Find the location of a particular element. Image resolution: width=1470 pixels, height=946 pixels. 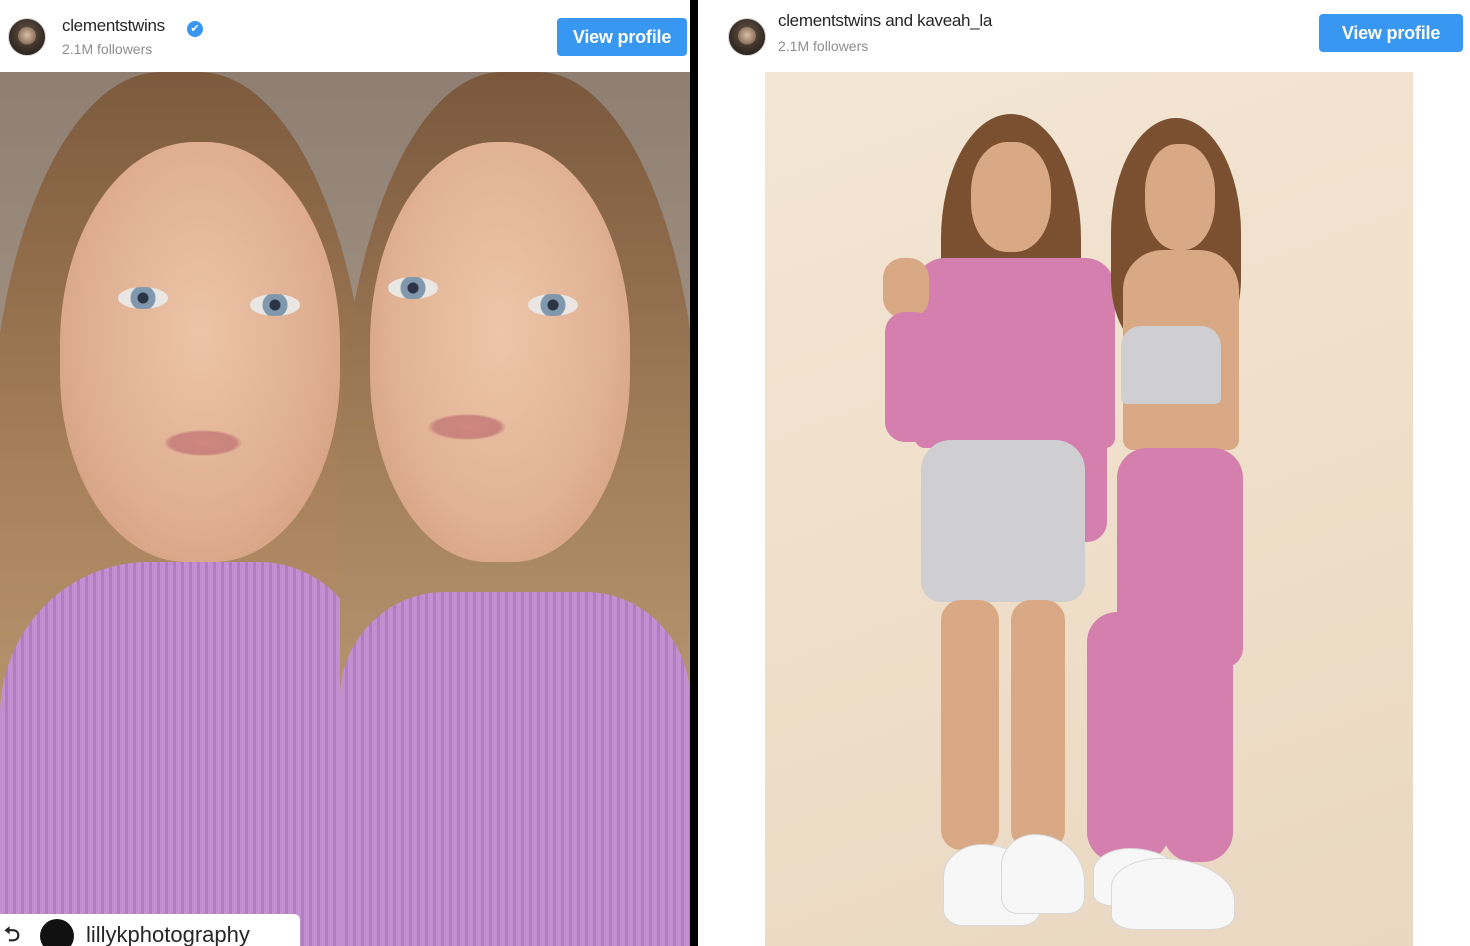

model1-right-leg is located at coordinates (1038, 725).